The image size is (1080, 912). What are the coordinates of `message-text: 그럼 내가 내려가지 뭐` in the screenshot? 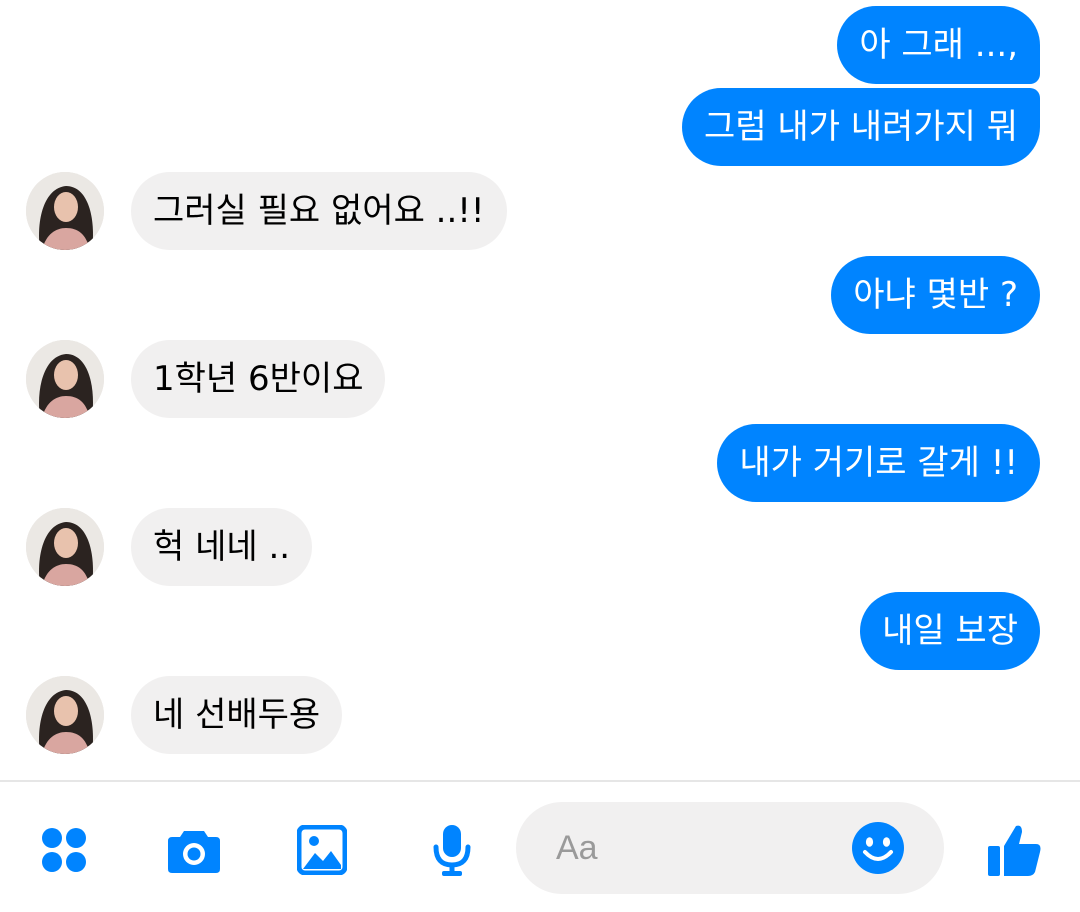 It's located at (861, 127).